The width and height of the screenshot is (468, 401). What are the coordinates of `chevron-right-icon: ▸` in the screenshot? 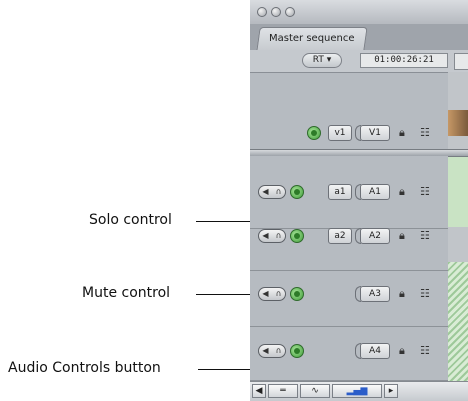 It's located at (391, 391).